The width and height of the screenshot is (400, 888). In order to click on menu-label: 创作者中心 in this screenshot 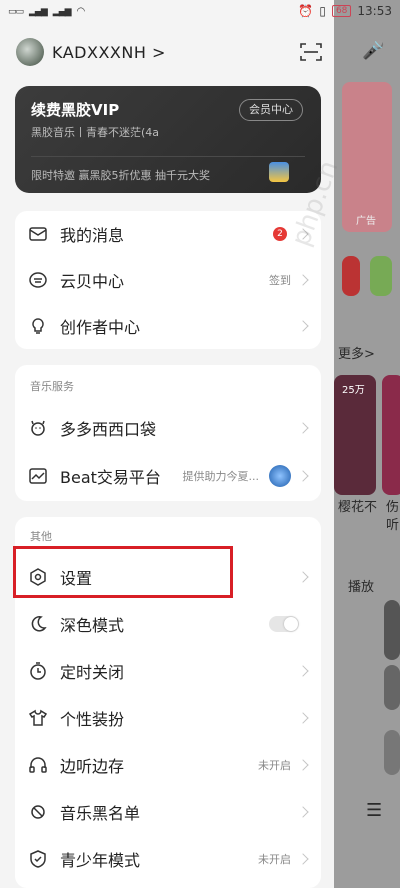, I will do `click(100, 327)`.